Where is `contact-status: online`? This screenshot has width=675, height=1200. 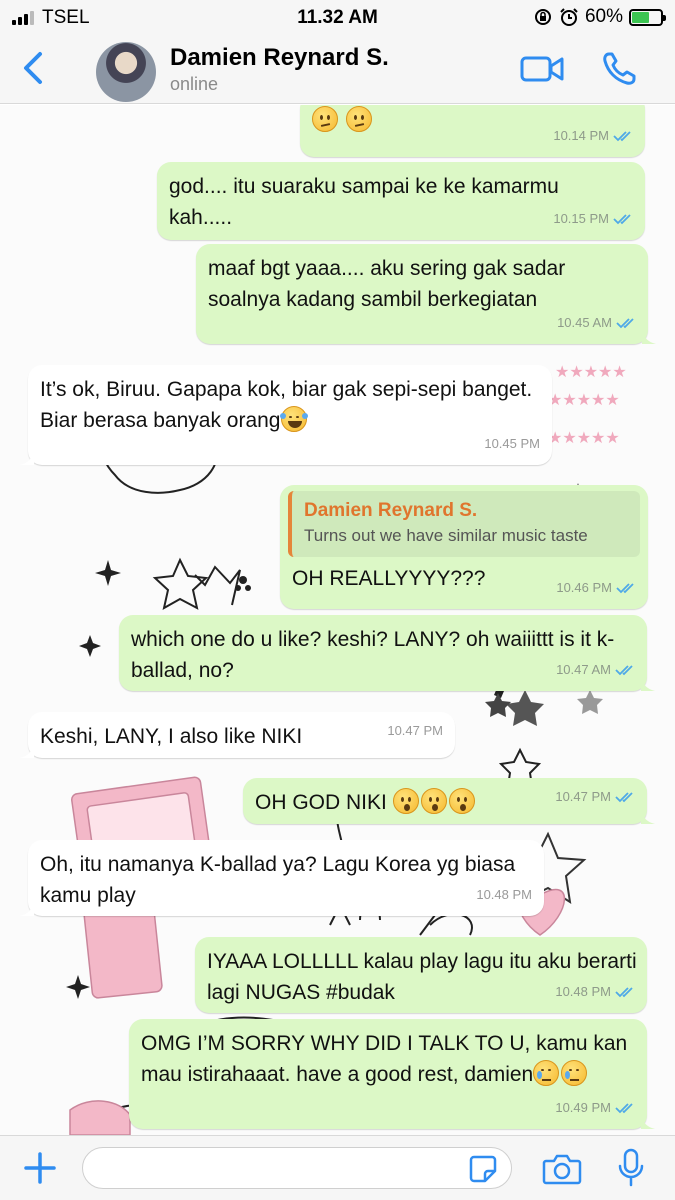 contact-status: online is located at coordinates (194, 84).